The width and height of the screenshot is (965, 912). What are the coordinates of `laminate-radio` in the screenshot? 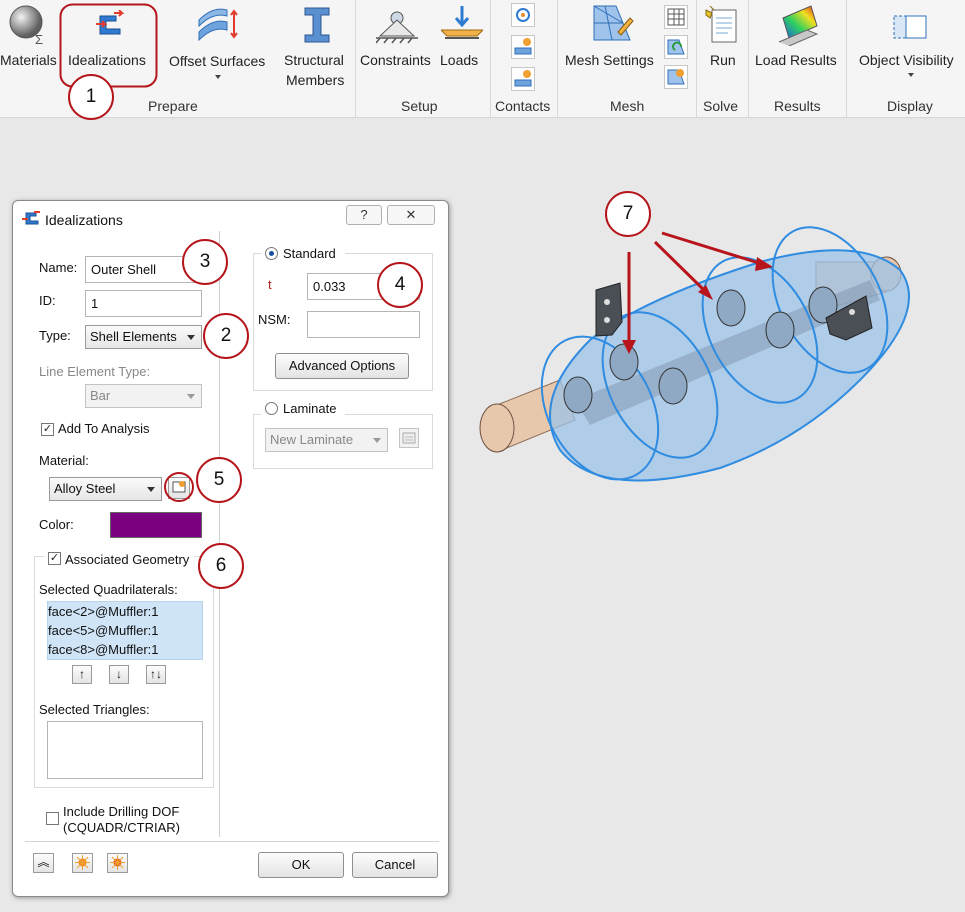 It's located at (271, 408).